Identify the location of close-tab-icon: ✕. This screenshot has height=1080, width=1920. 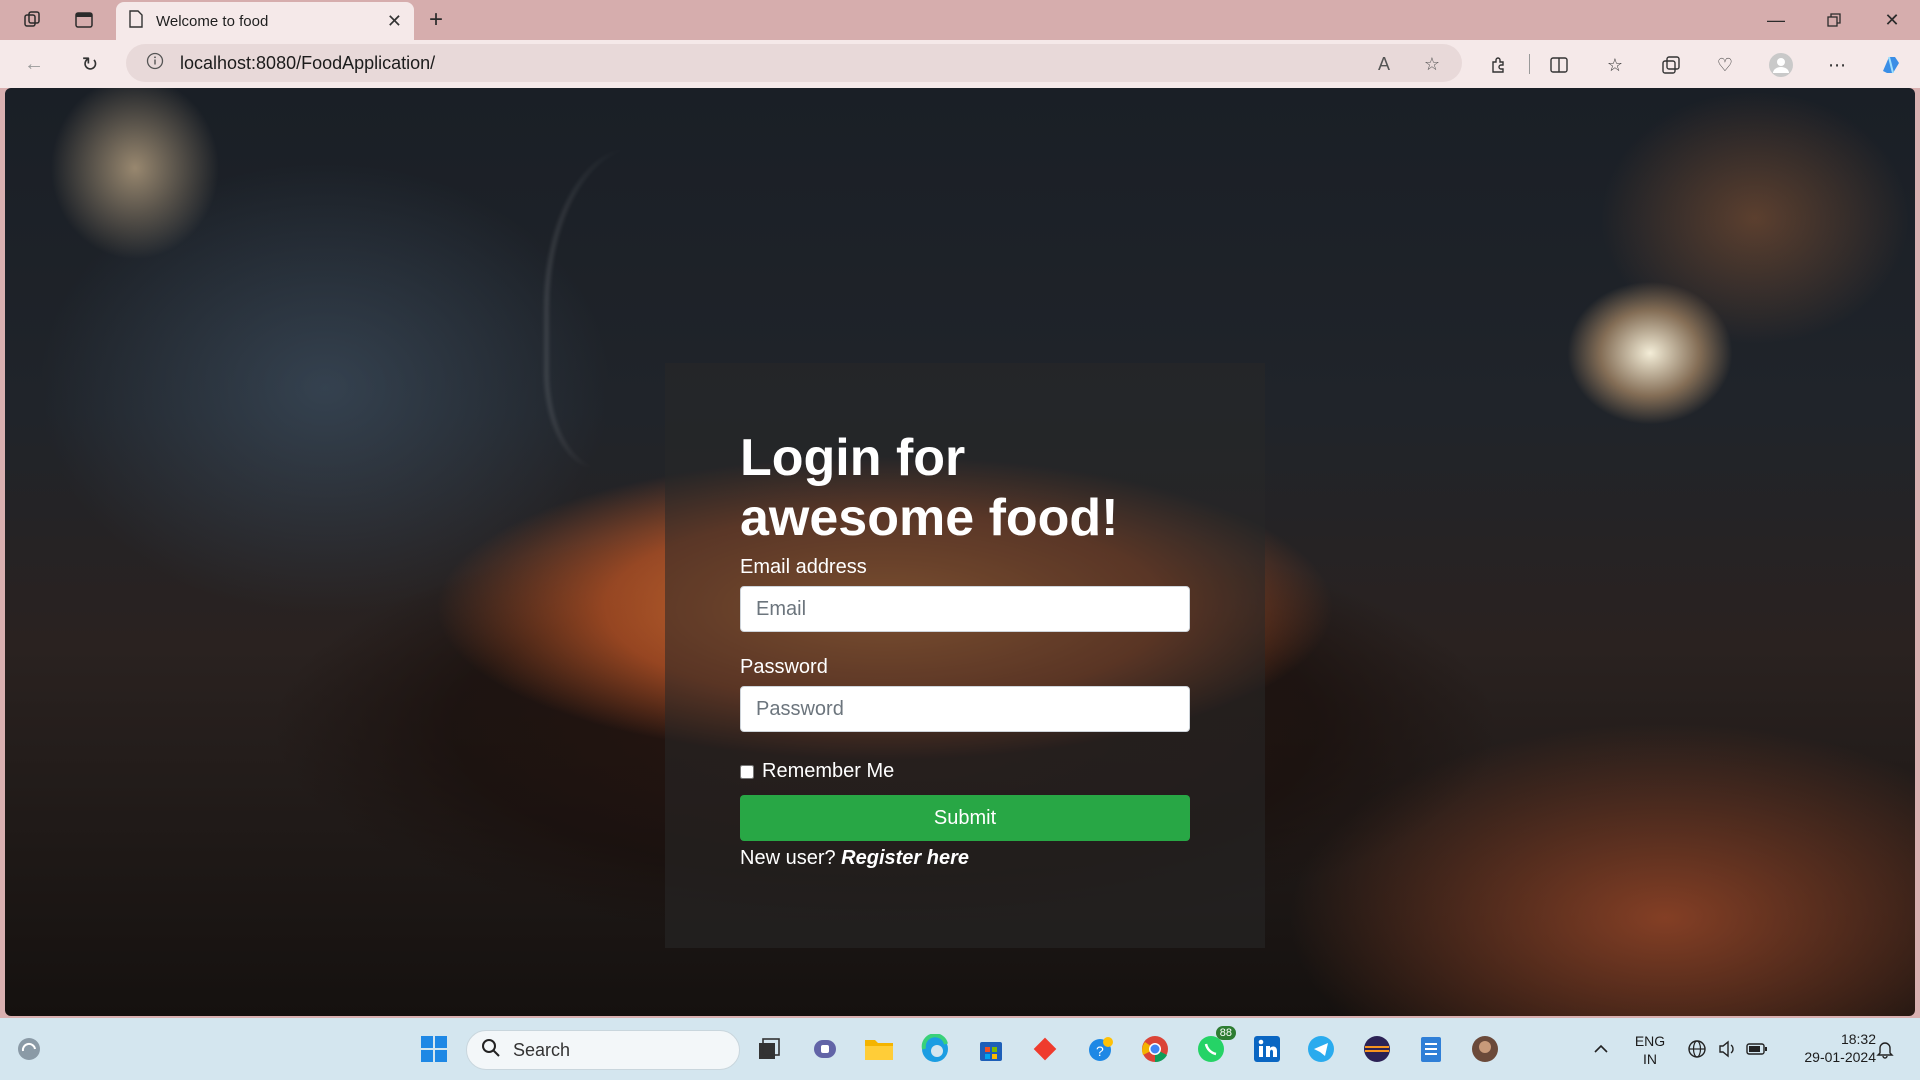
(394, 21).